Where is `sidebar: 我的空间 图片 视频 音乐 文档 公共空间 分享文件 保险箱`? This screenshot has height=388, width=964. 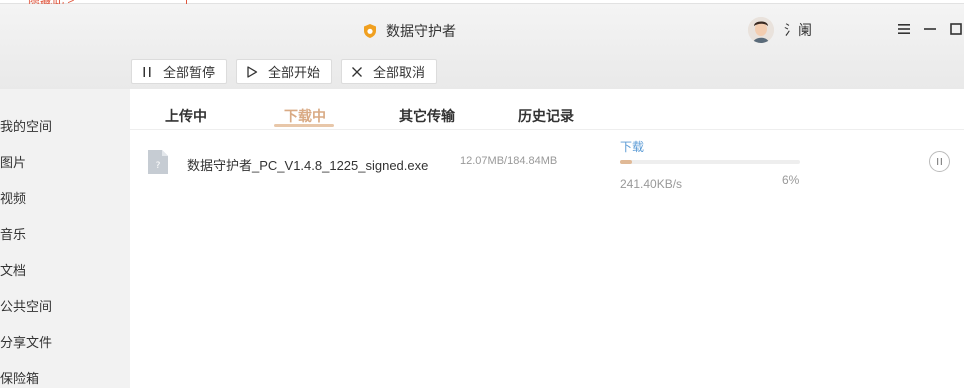 sidebar: 我的空间 图片 视频 音乐 文档 公共空间 分享文件 保险箱 is located at coordinates (65, 238).